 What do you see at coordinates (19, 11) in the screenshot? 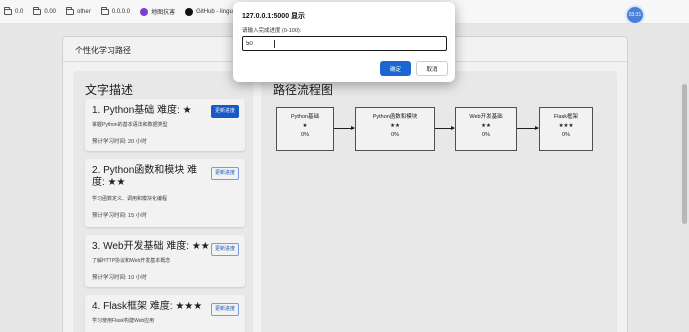
I see `bookmark-label: 0.0` at bounding box center [19, 11].